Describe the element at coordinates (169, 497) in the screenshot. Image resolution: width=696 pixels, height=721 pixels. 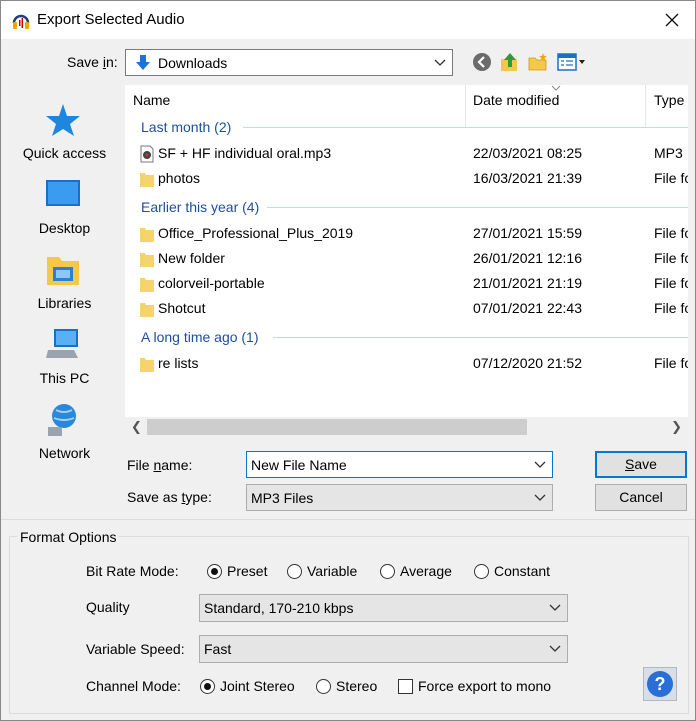
I see `save-as-type-label: Save as type:` at that location.